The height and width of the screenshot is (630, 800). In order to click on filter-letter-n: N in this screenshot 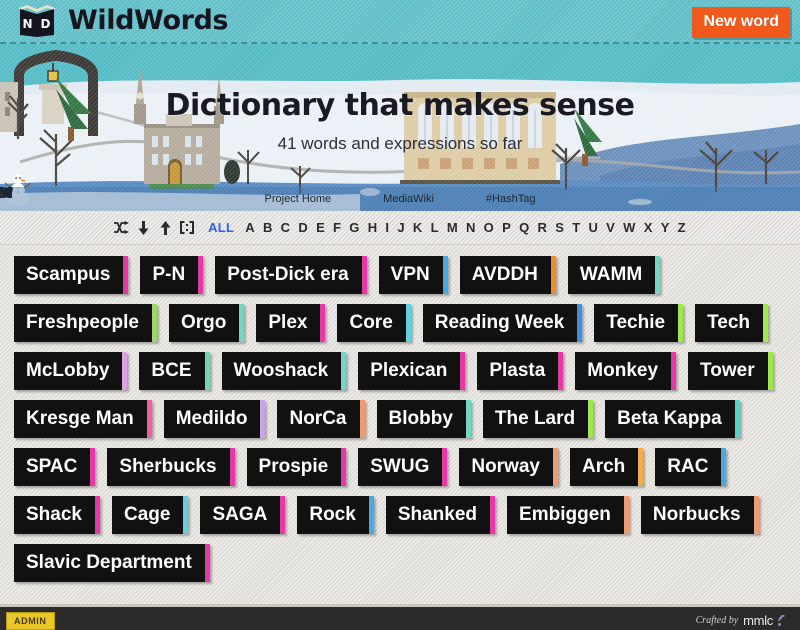, I will do `click(471, 227)`.